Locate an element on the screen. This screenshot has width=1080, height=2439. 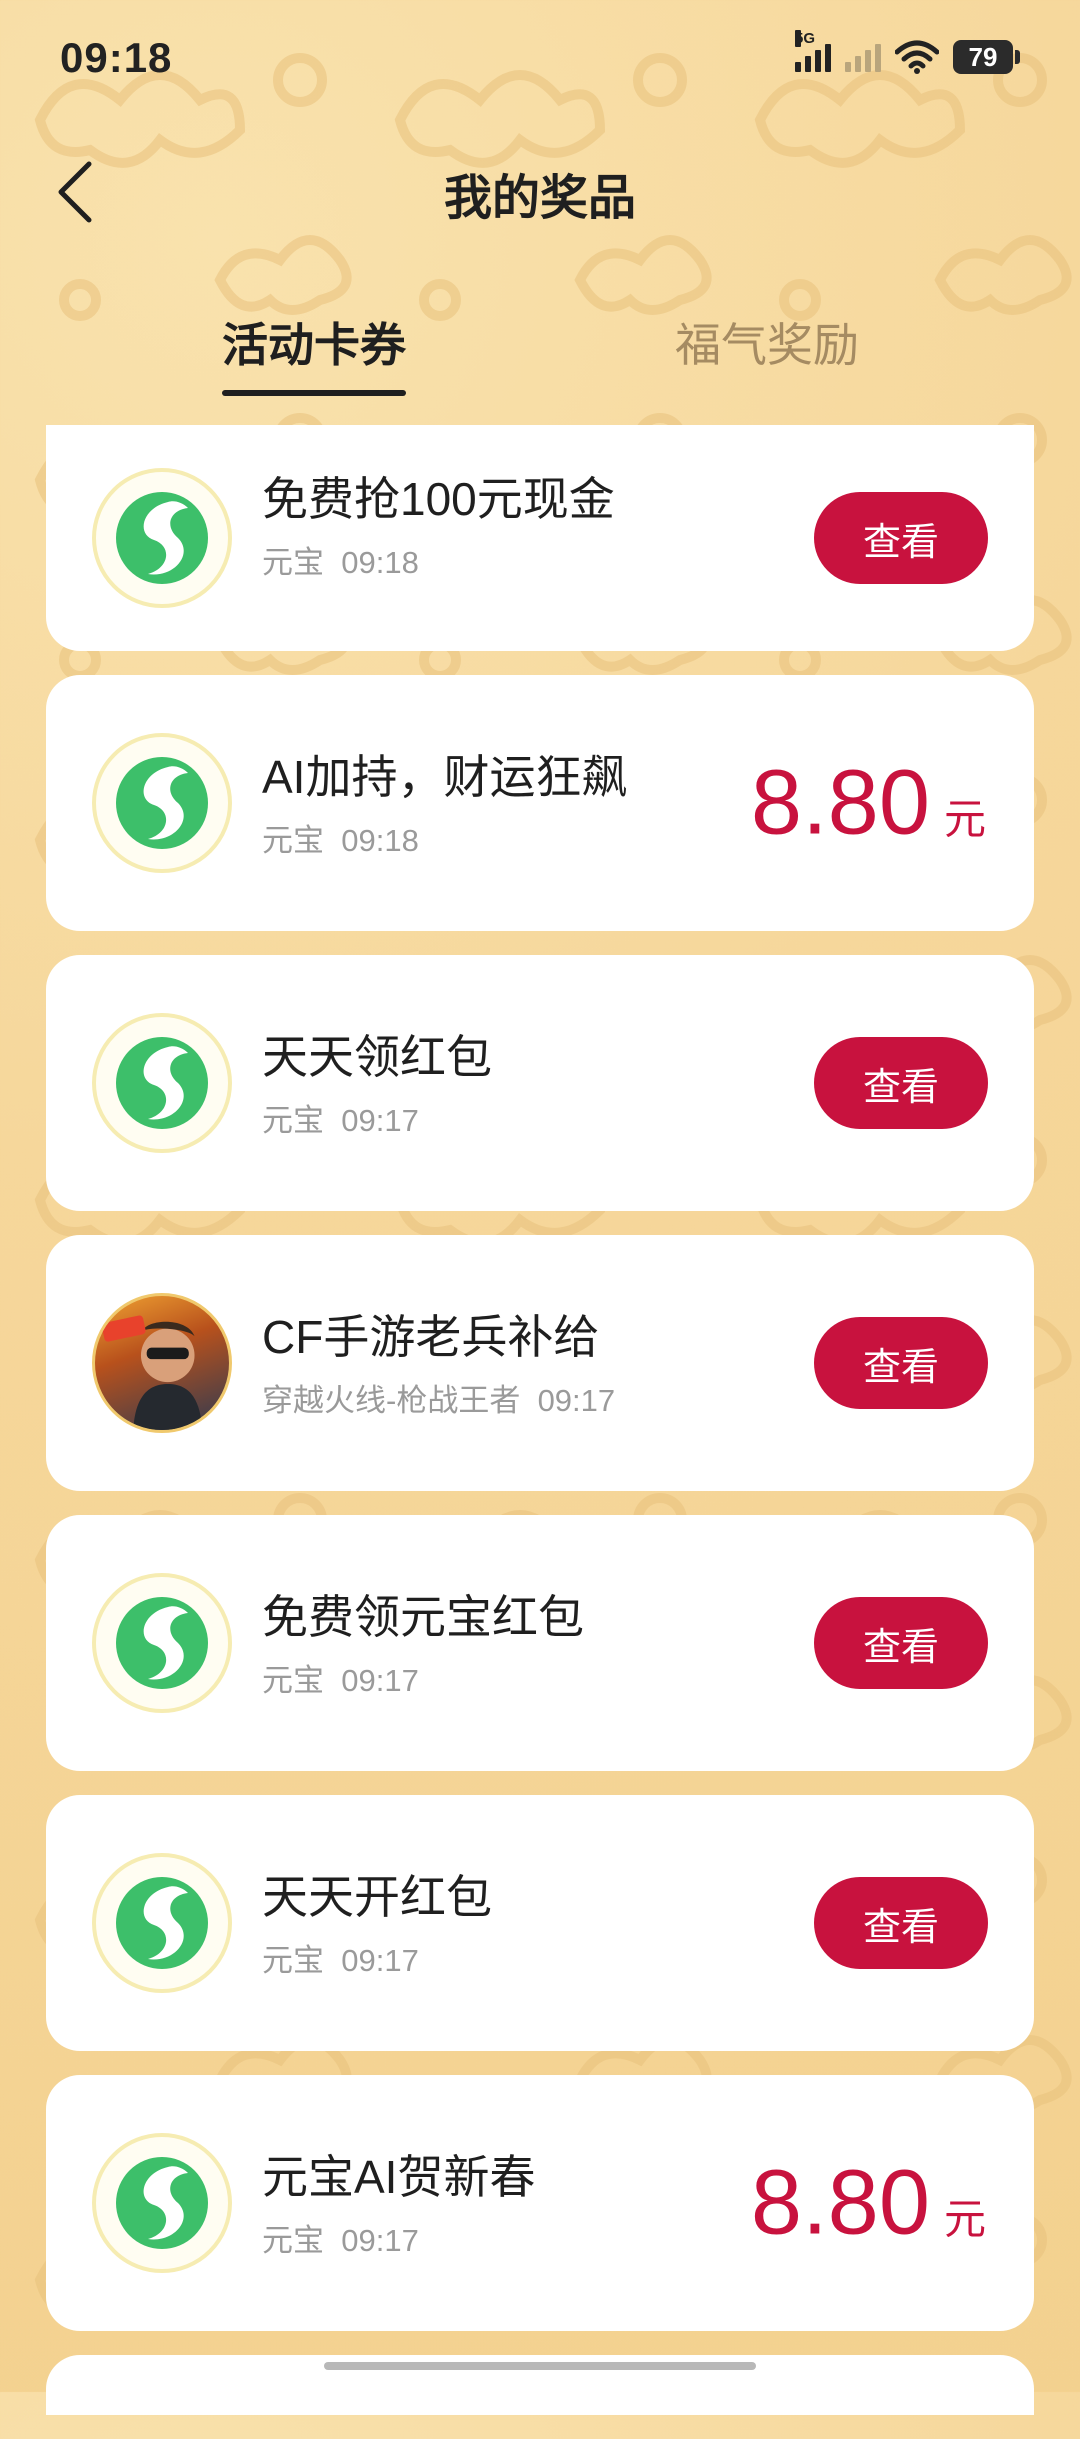
prize-title: 元宝AI贺新春 is located at coordinates (399, 2177).